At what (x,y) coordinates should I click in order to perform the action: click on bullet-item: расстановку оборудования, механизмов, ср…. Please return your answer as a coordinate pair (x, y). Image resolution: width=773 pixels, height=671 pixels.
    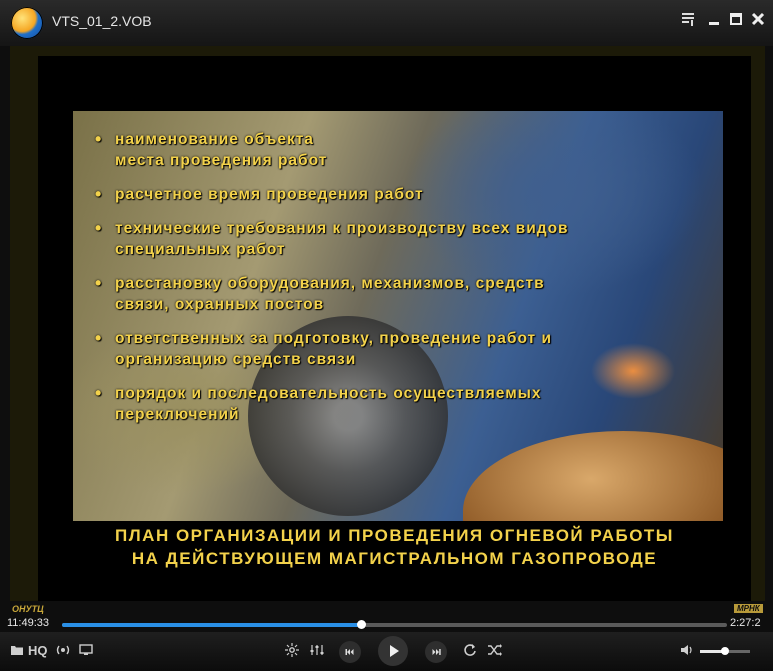
    Looking at the image, I should click on (403, 294).